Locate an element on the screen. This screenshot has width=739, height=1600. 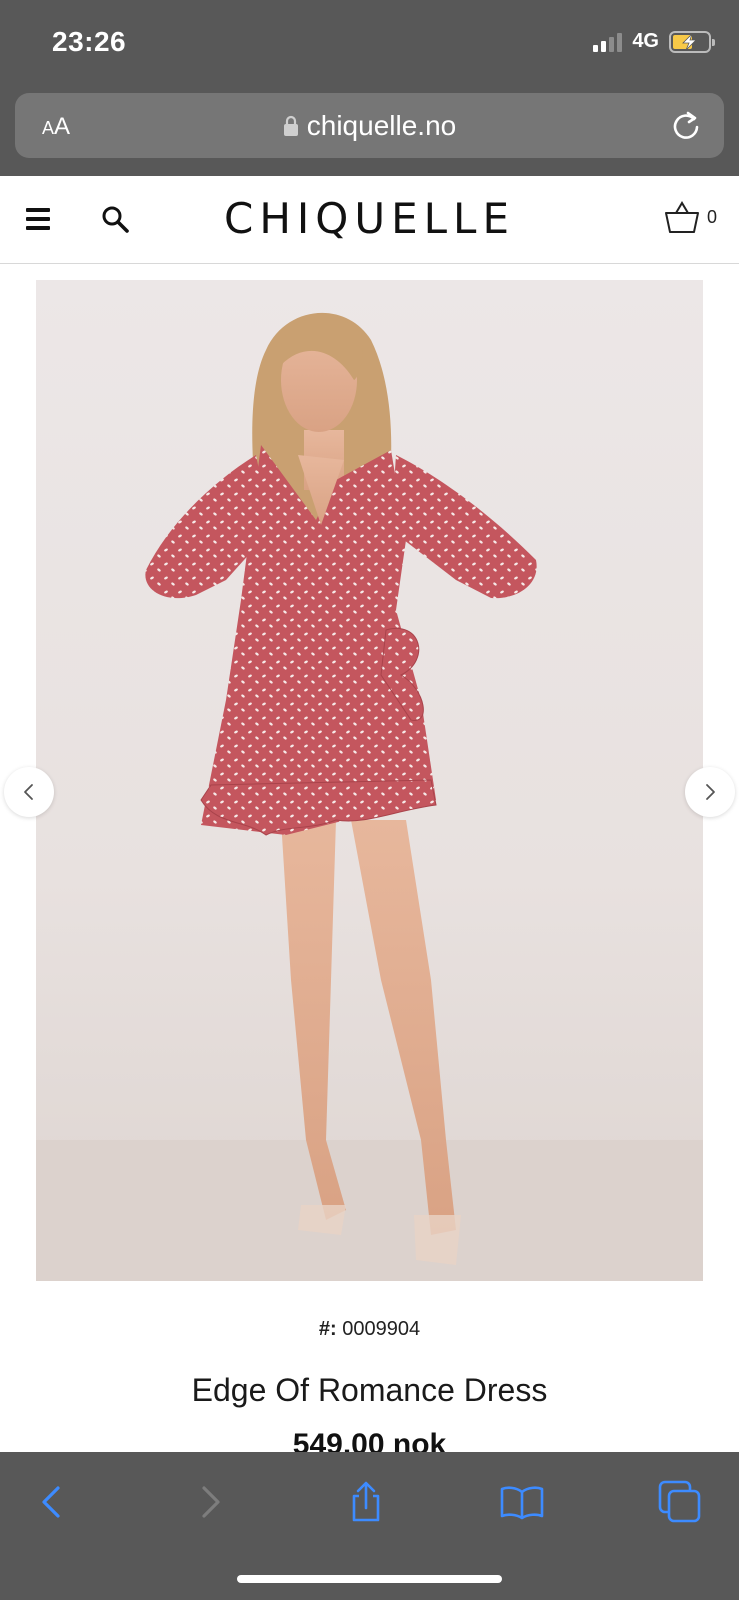
address-bar: AA chiquelle.no is located at coordinates (369, 125).